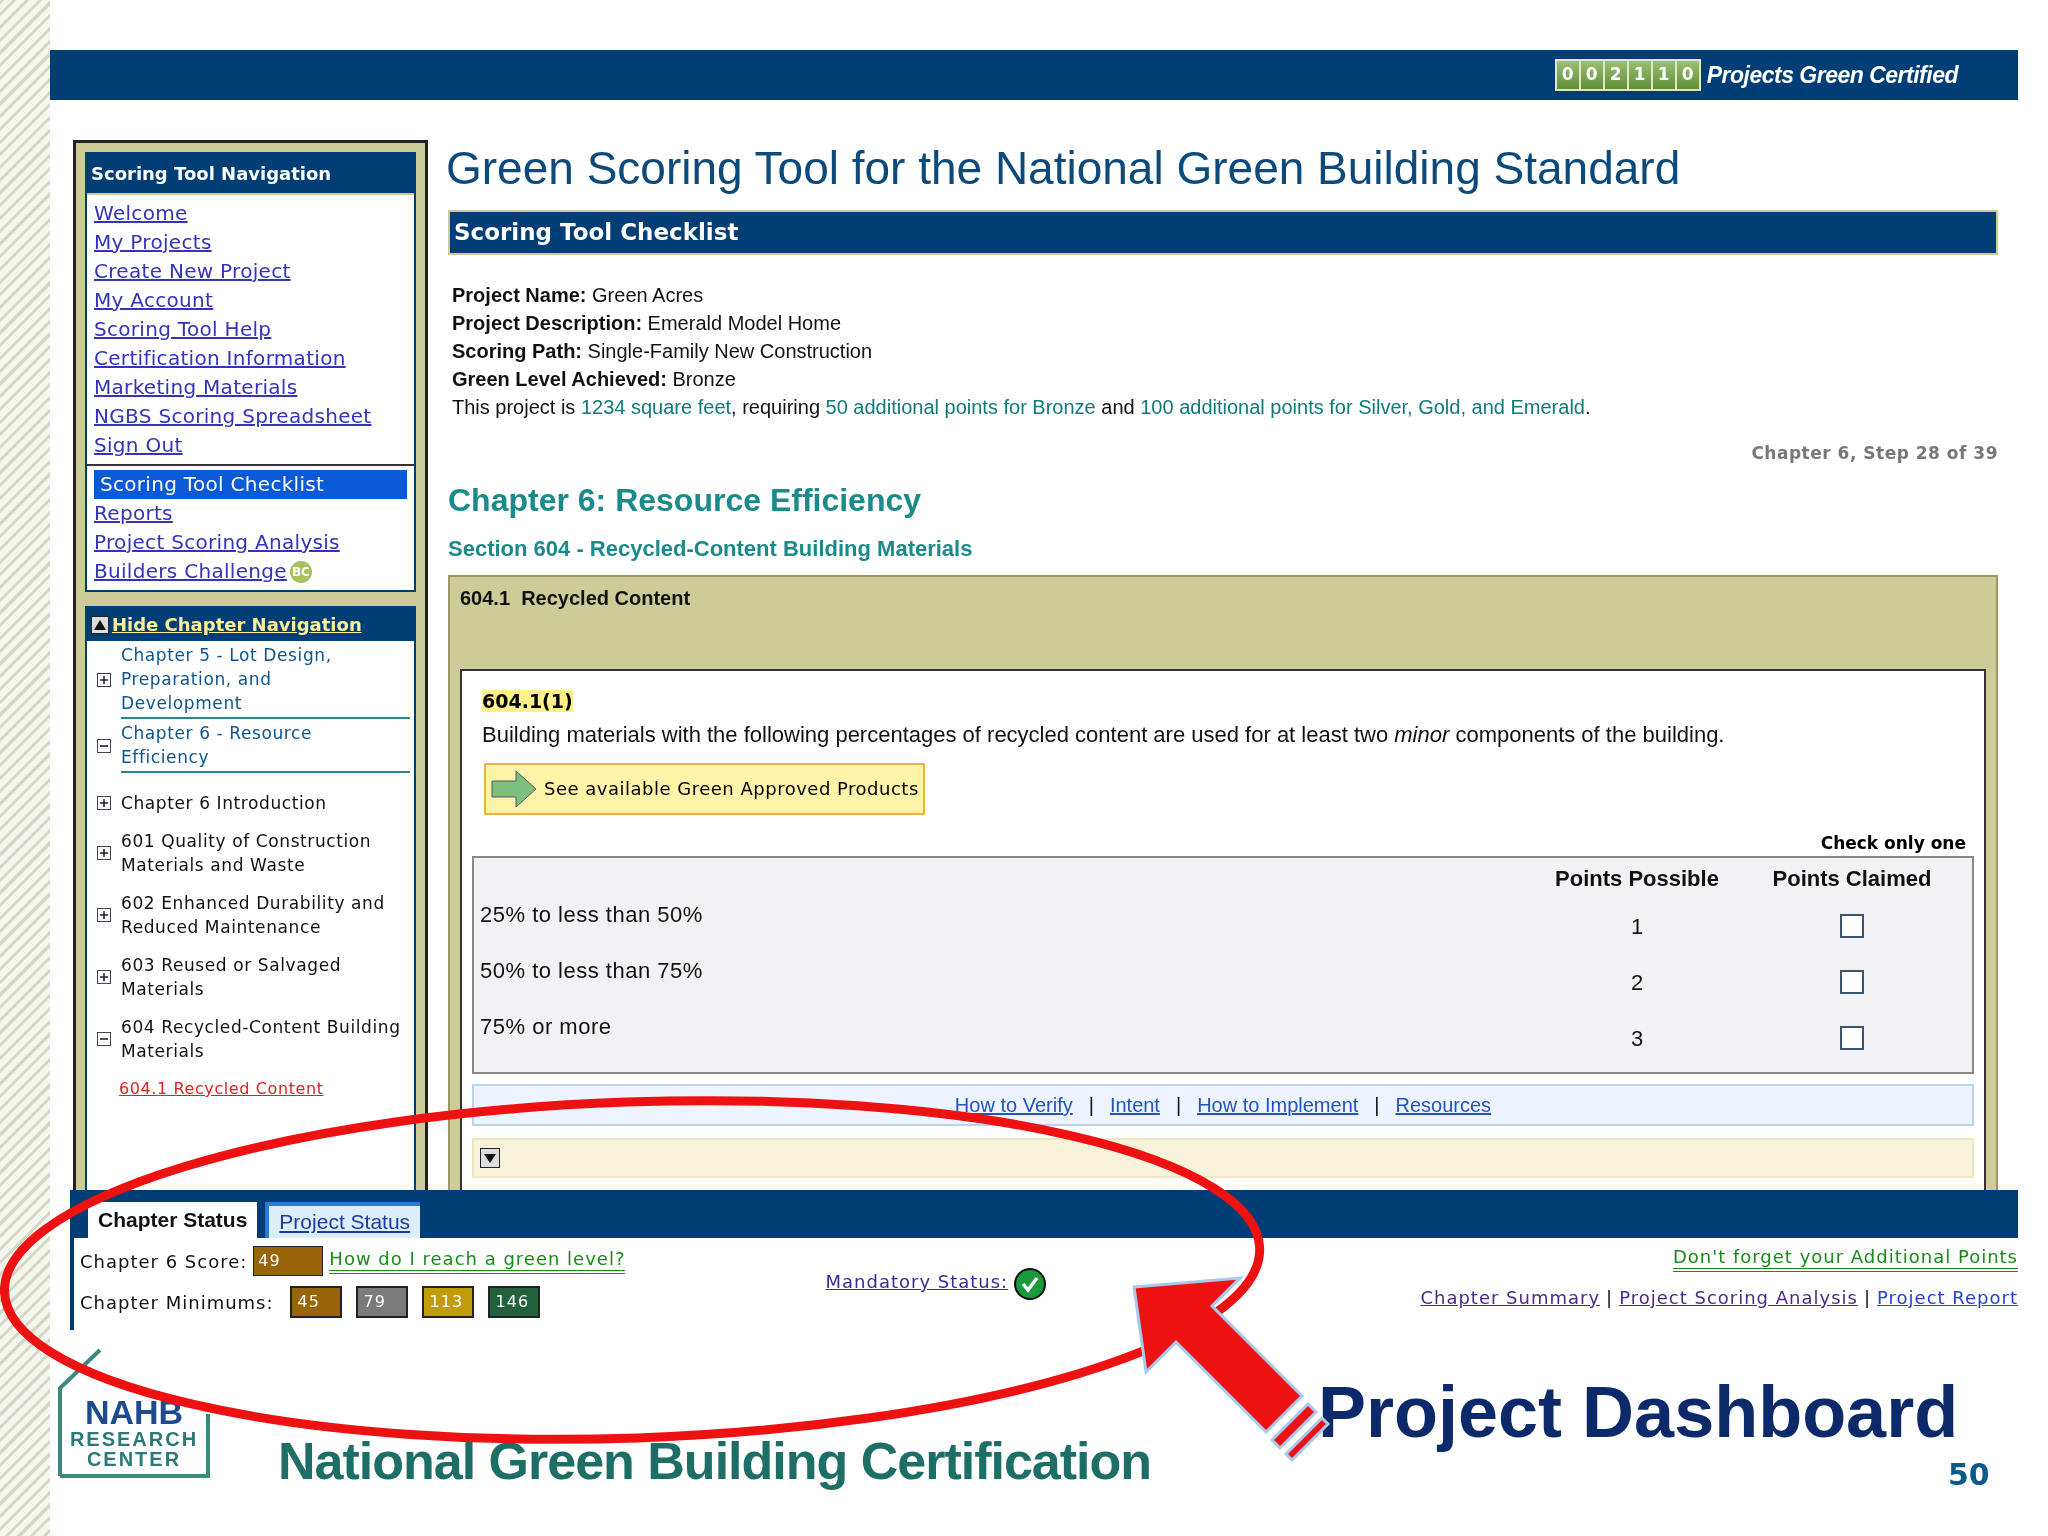  What do you see at coordinates (315, 1302) in the screenshot?
I see `level-badge: 45` at bounding box center [315, 1302].